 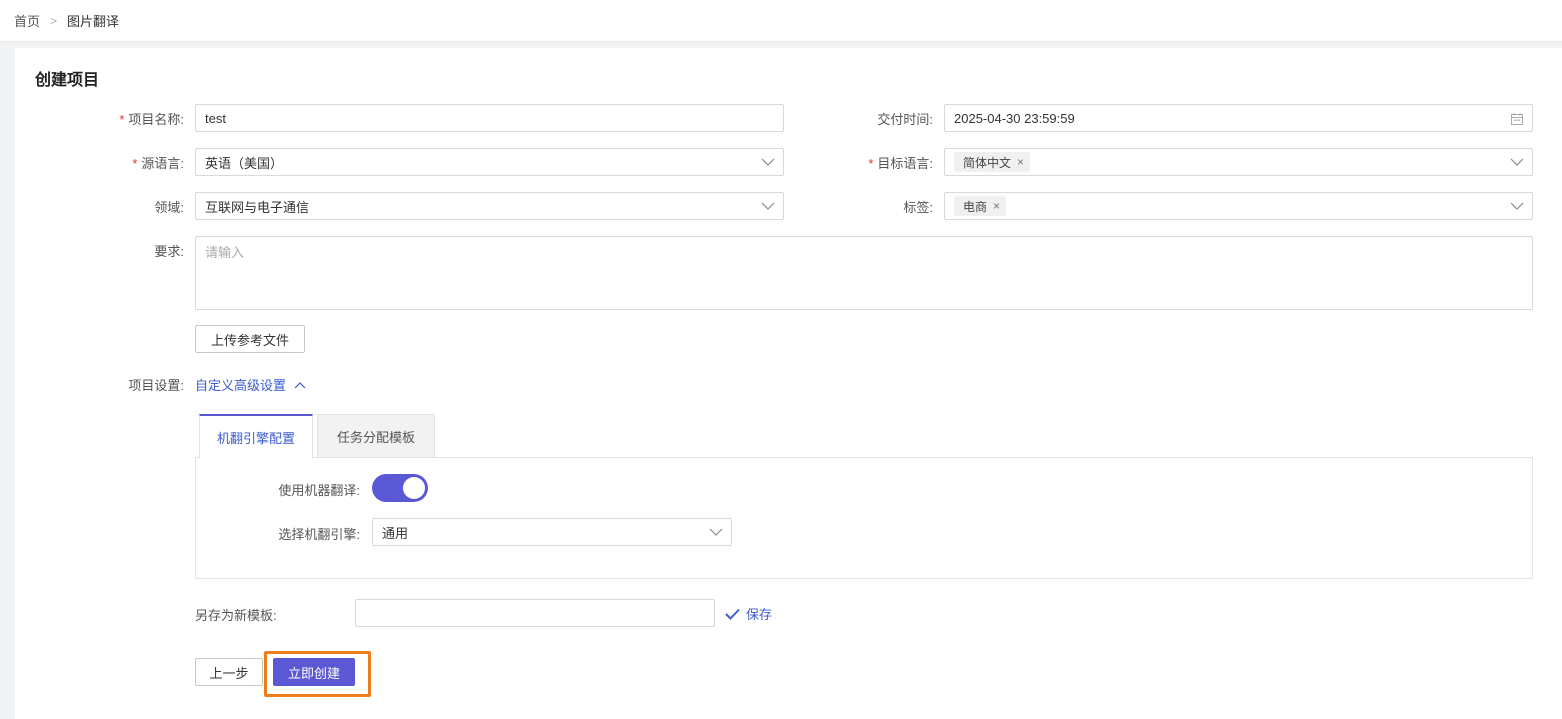 What do you see at coordinates (900, 163) in the screenshot?
I see `target-language-label: * 目标语言:` at bounding box center [900, 163].